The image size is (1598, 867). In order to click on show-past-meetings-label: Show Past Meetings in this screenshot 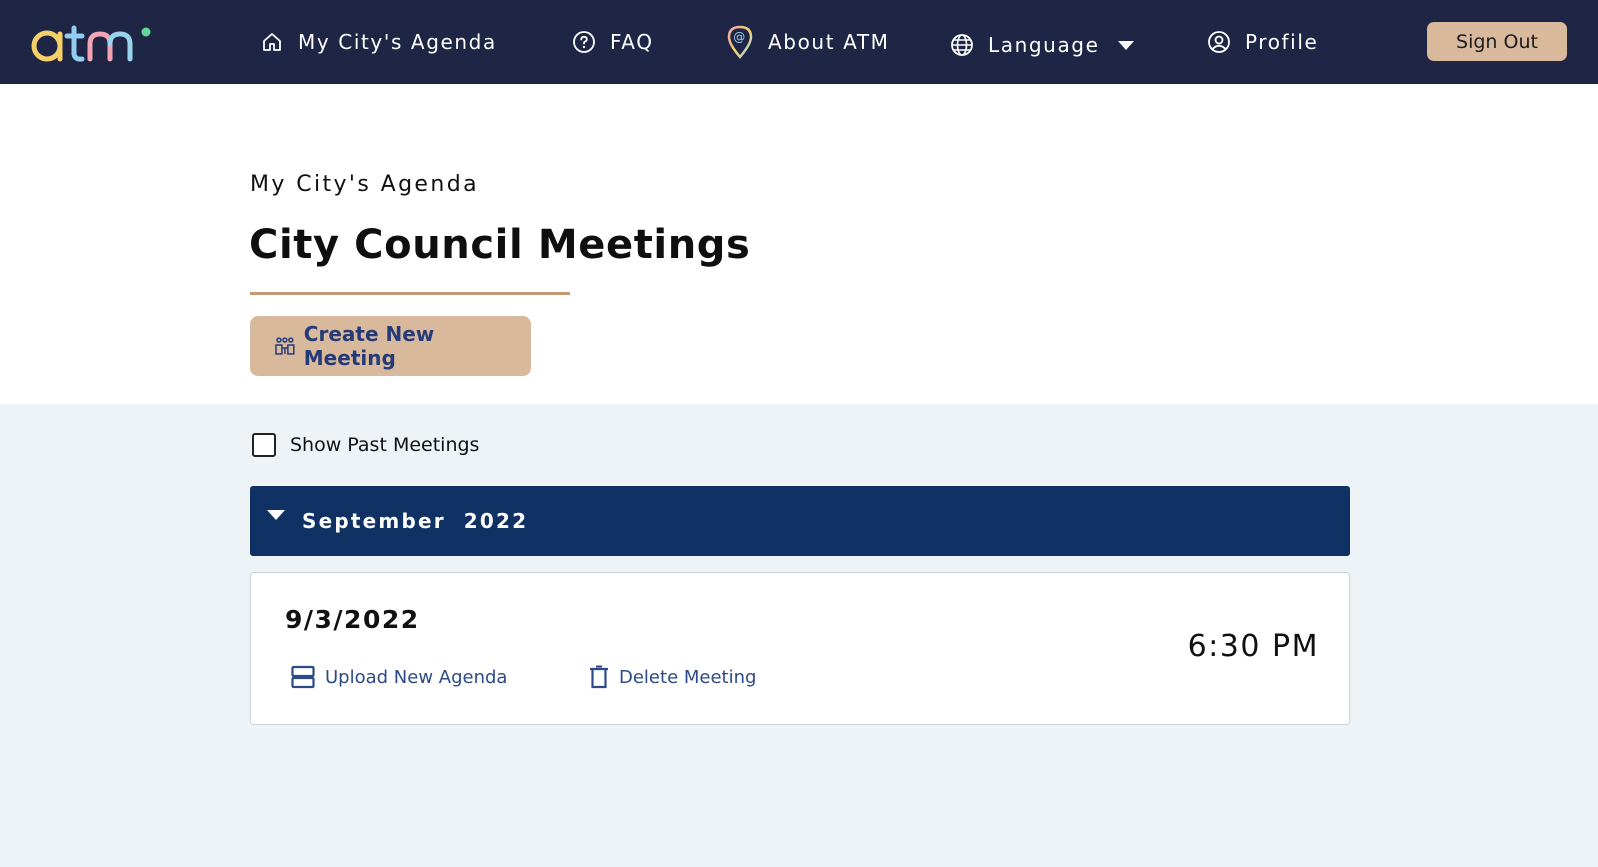, I will do `click(385, 445)`.